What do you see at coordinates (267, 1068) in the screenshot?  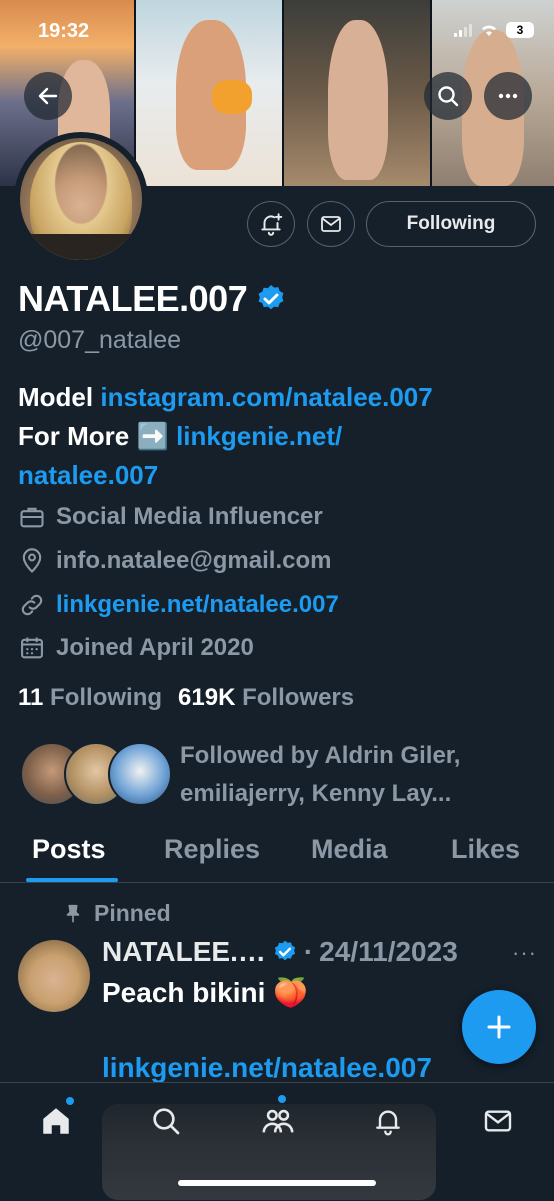 I see `post-link: linkgenie.net/natalee.007` at bounding box center [267, 1068].